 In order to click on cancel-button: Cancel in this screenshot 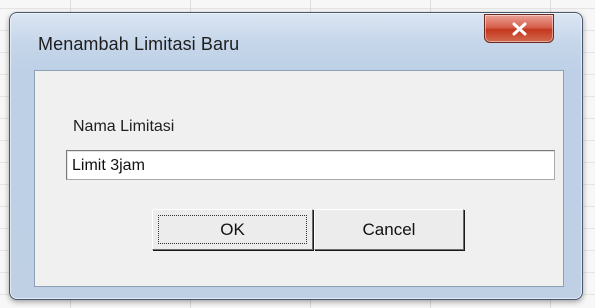, I will do `click(389, 229)`.